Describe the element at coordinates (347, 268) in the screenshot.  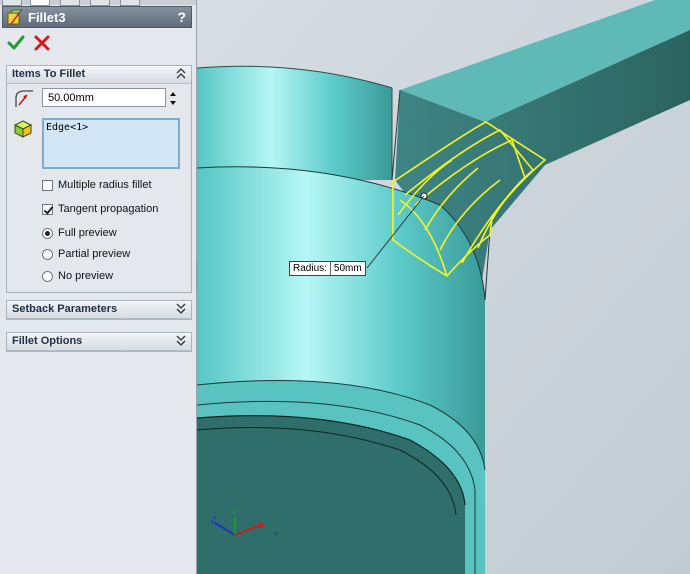
I see `callout-value-input: 50mm` at that location.